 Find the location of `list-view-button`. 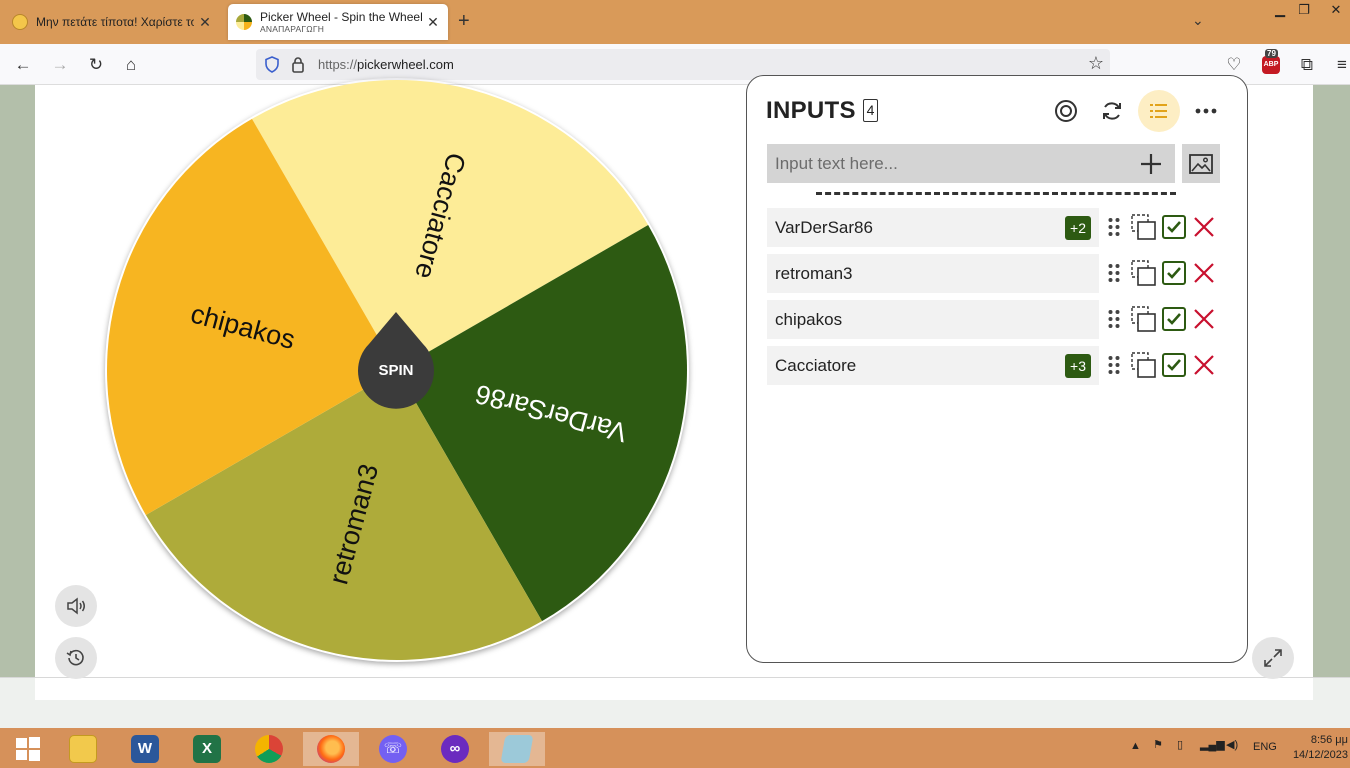

list-view-button is located at coordinates (1159, 111).